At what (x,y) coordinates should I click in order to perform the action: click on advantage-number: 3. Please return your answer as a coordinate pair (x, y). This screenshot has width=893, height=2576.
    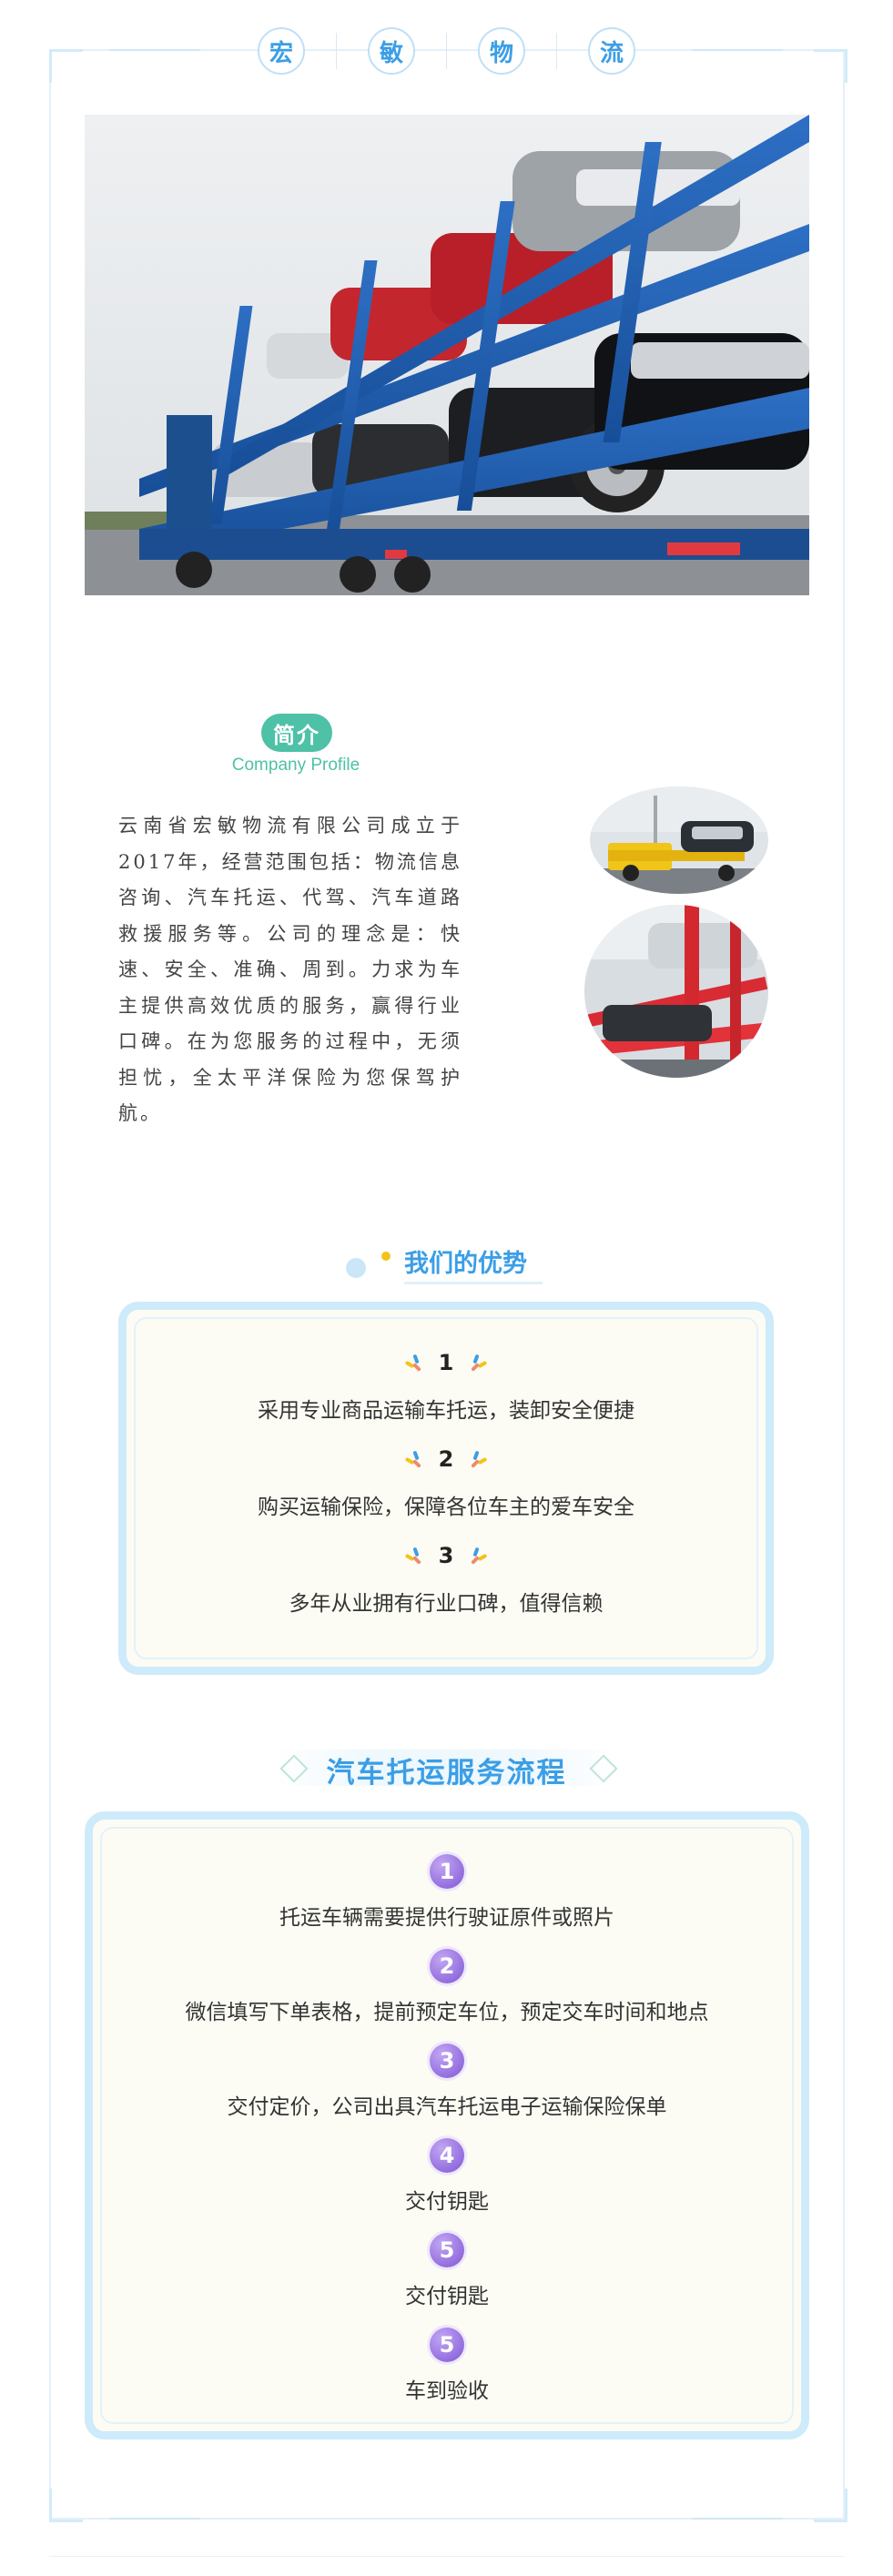
    Looking at the image, I should click on (446, 1555).